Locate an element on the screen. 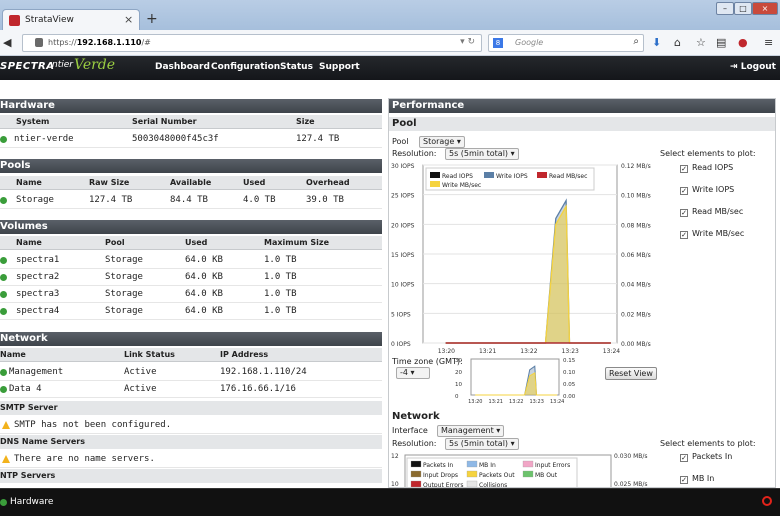 The image size is (780, 516). new-tab-button: + is located at coordinates (152, 19).